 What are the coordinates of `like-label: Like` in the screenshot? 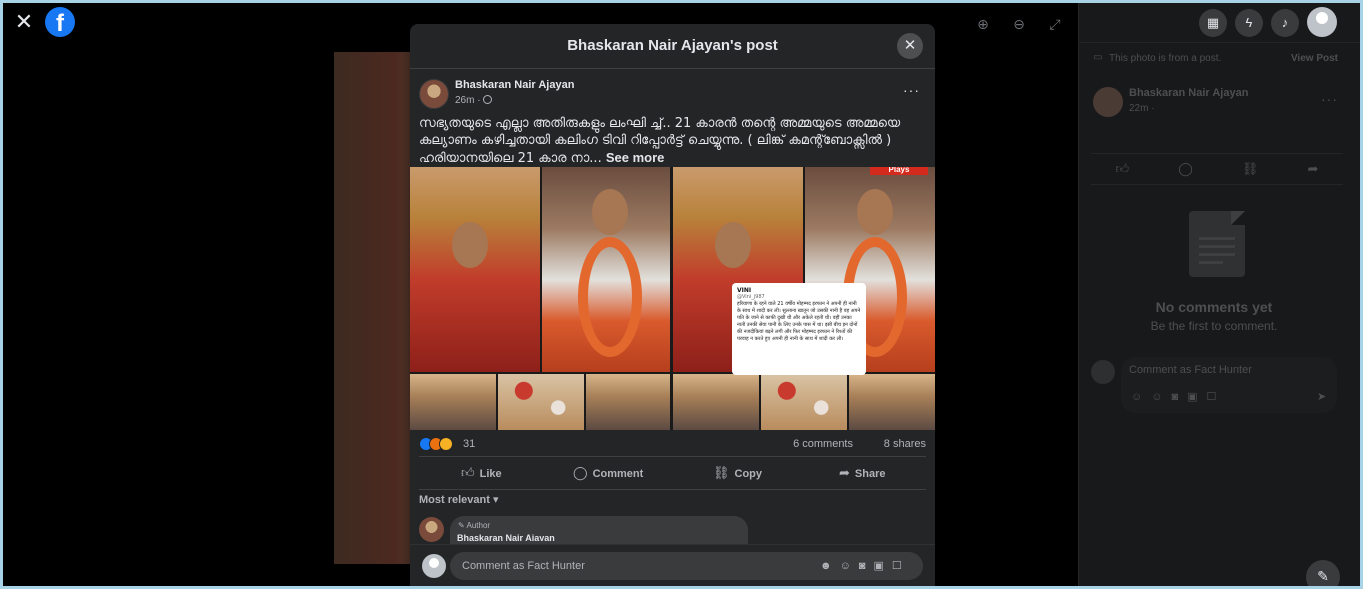 It's located at (490, 474).